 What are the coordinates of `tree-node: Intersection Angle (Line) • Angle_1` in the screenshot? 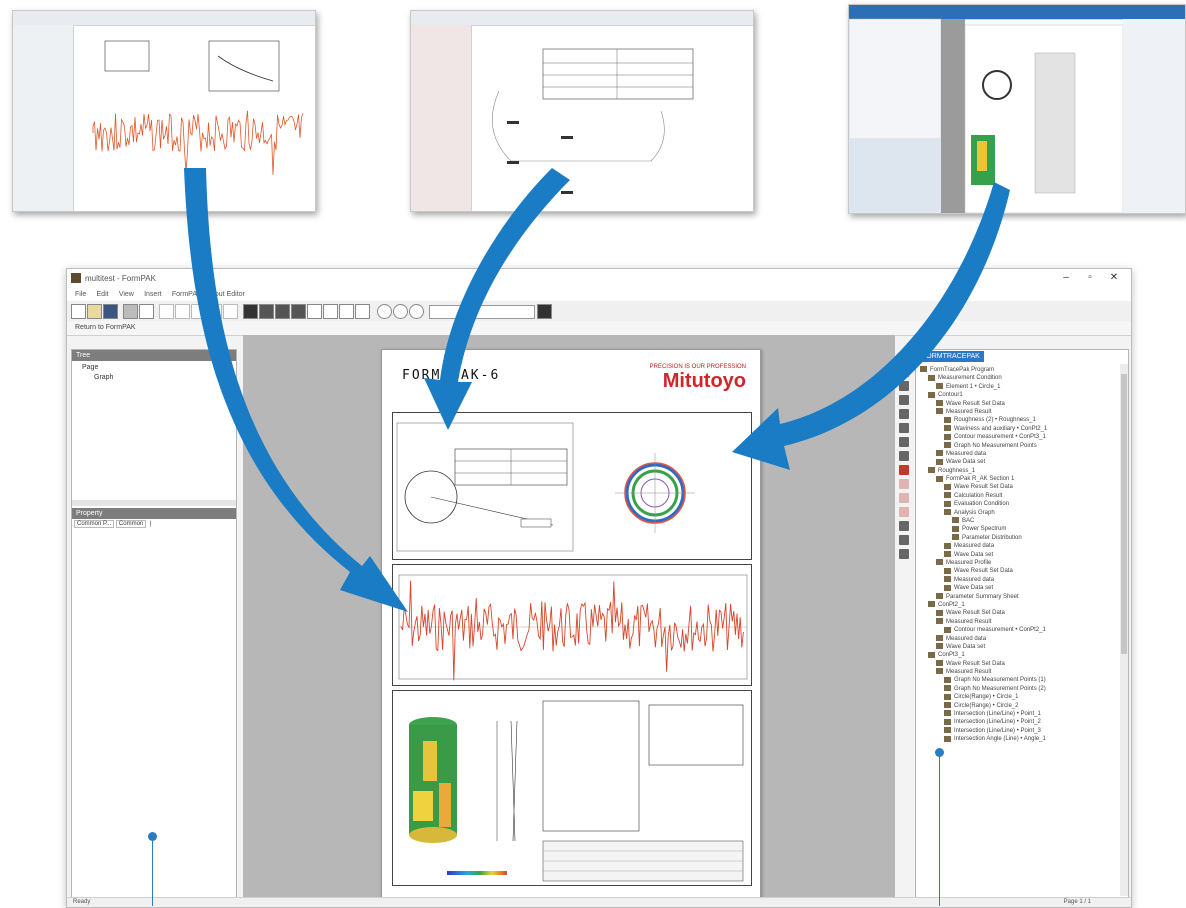 It's located at (1019, 739).